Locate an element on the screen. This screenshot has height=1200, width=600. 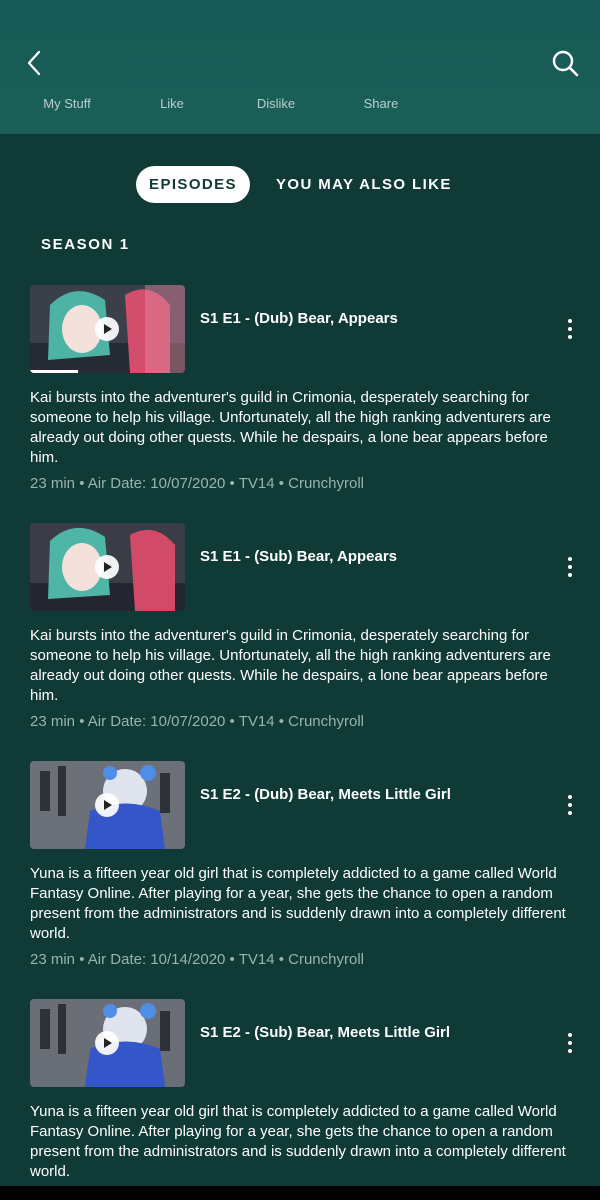
season-heading: SEASON 1 is located at coordinates (85, 244).